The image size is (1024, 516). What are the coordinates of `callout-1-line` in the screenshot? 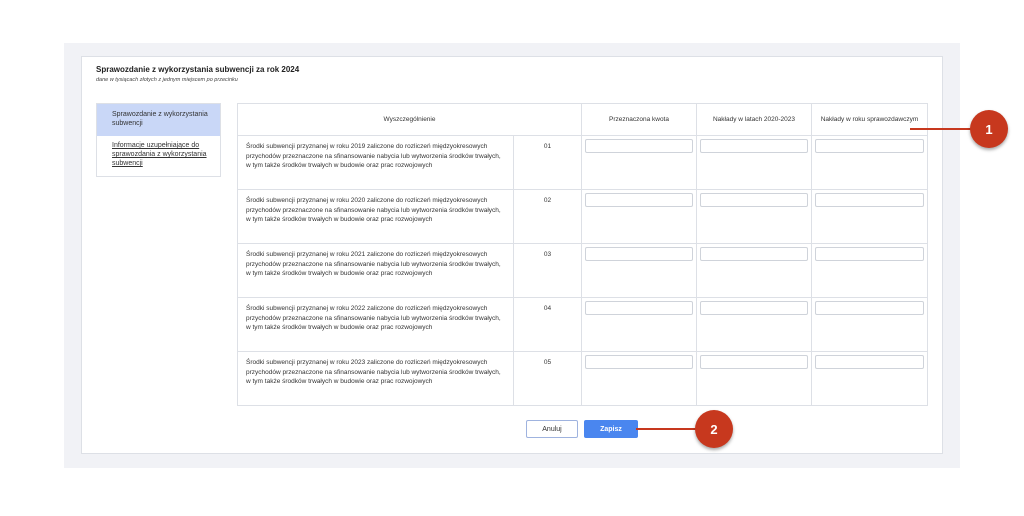 It's located at (941, 129).